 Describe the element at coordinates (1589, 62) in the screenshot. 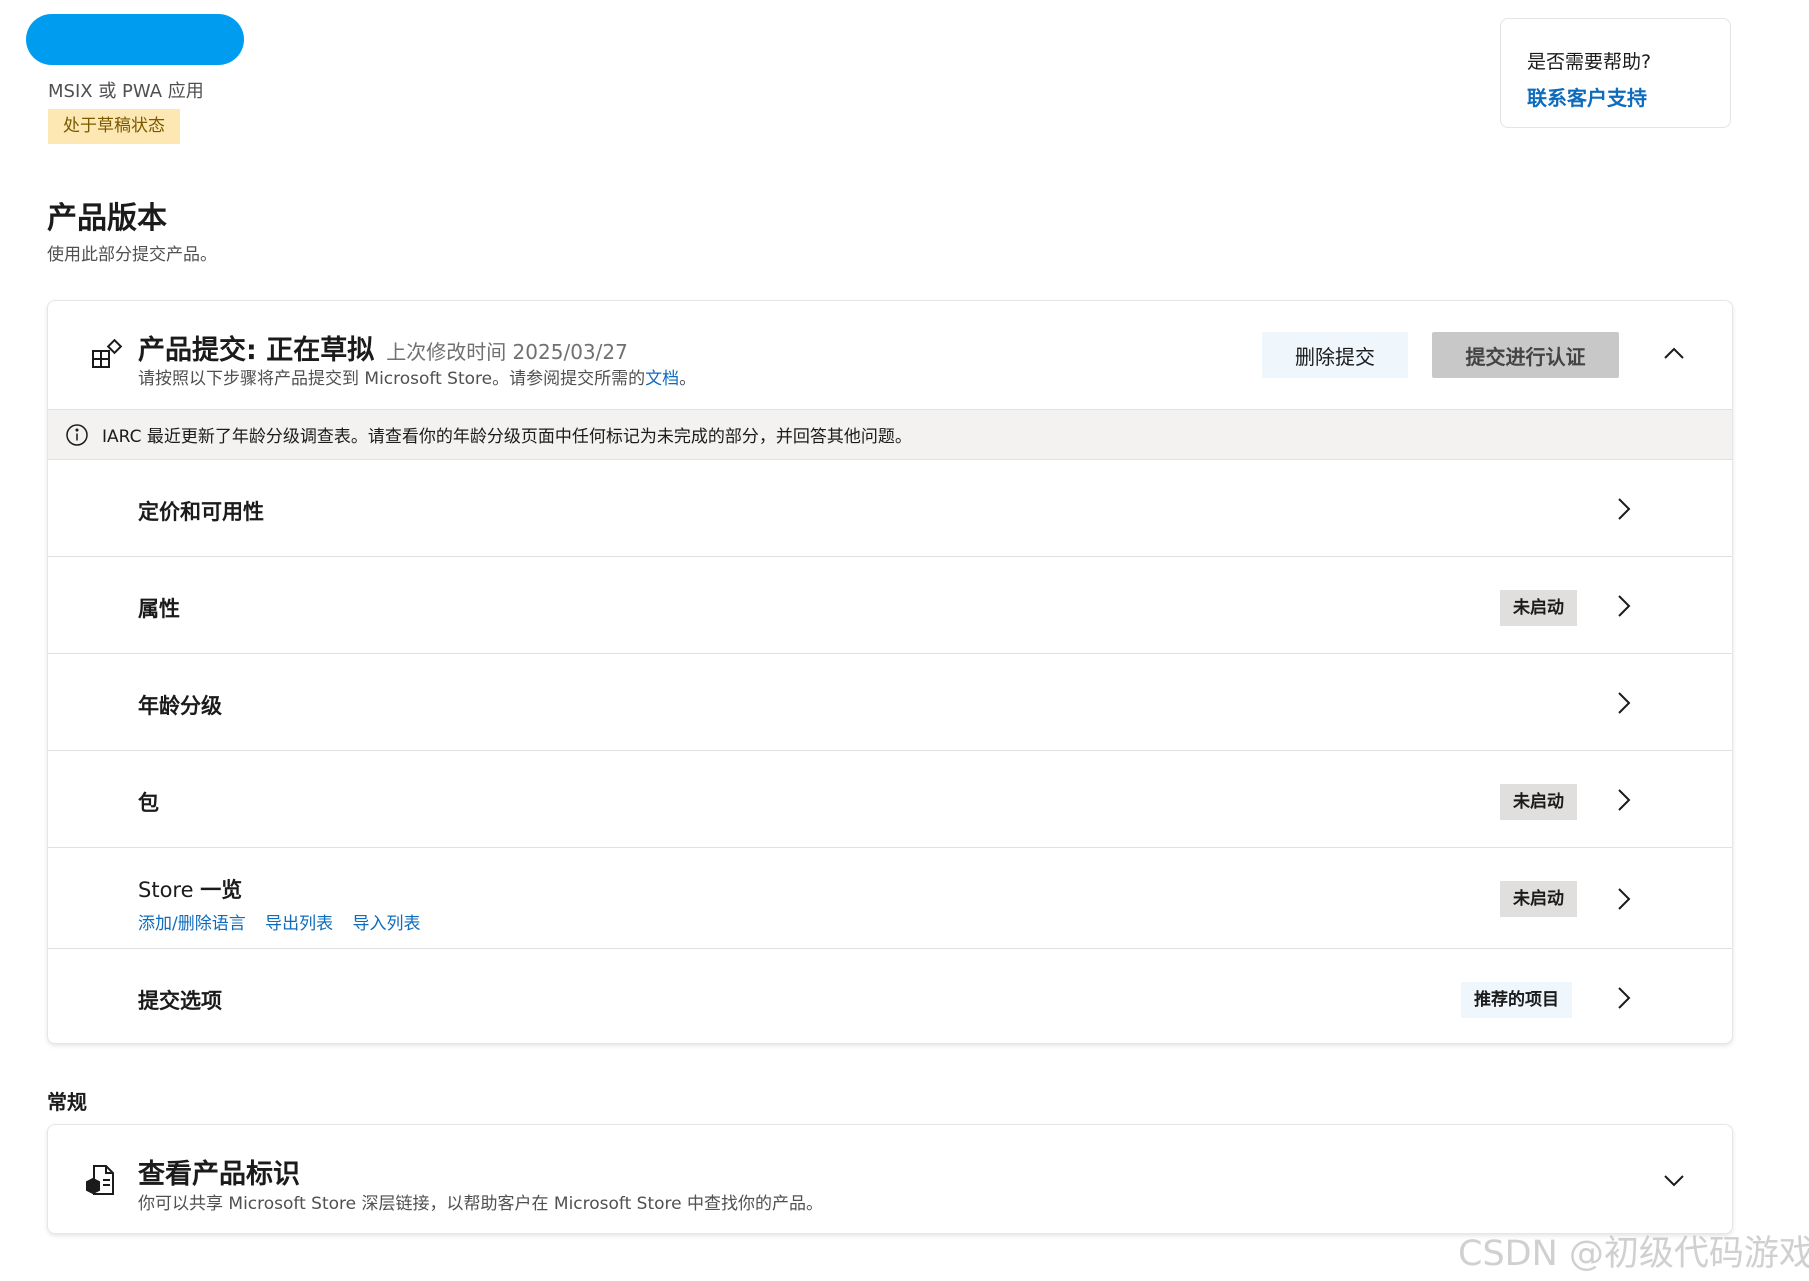

I see `help-question: 是否需要帮助?` at that location.